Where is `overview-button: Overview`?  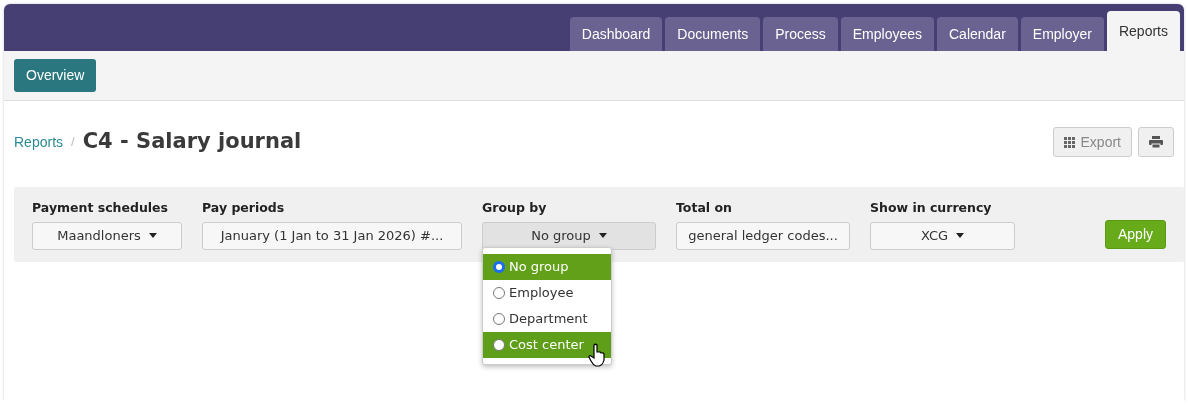 overview-button: Overview is located at coordinates (55, 75).